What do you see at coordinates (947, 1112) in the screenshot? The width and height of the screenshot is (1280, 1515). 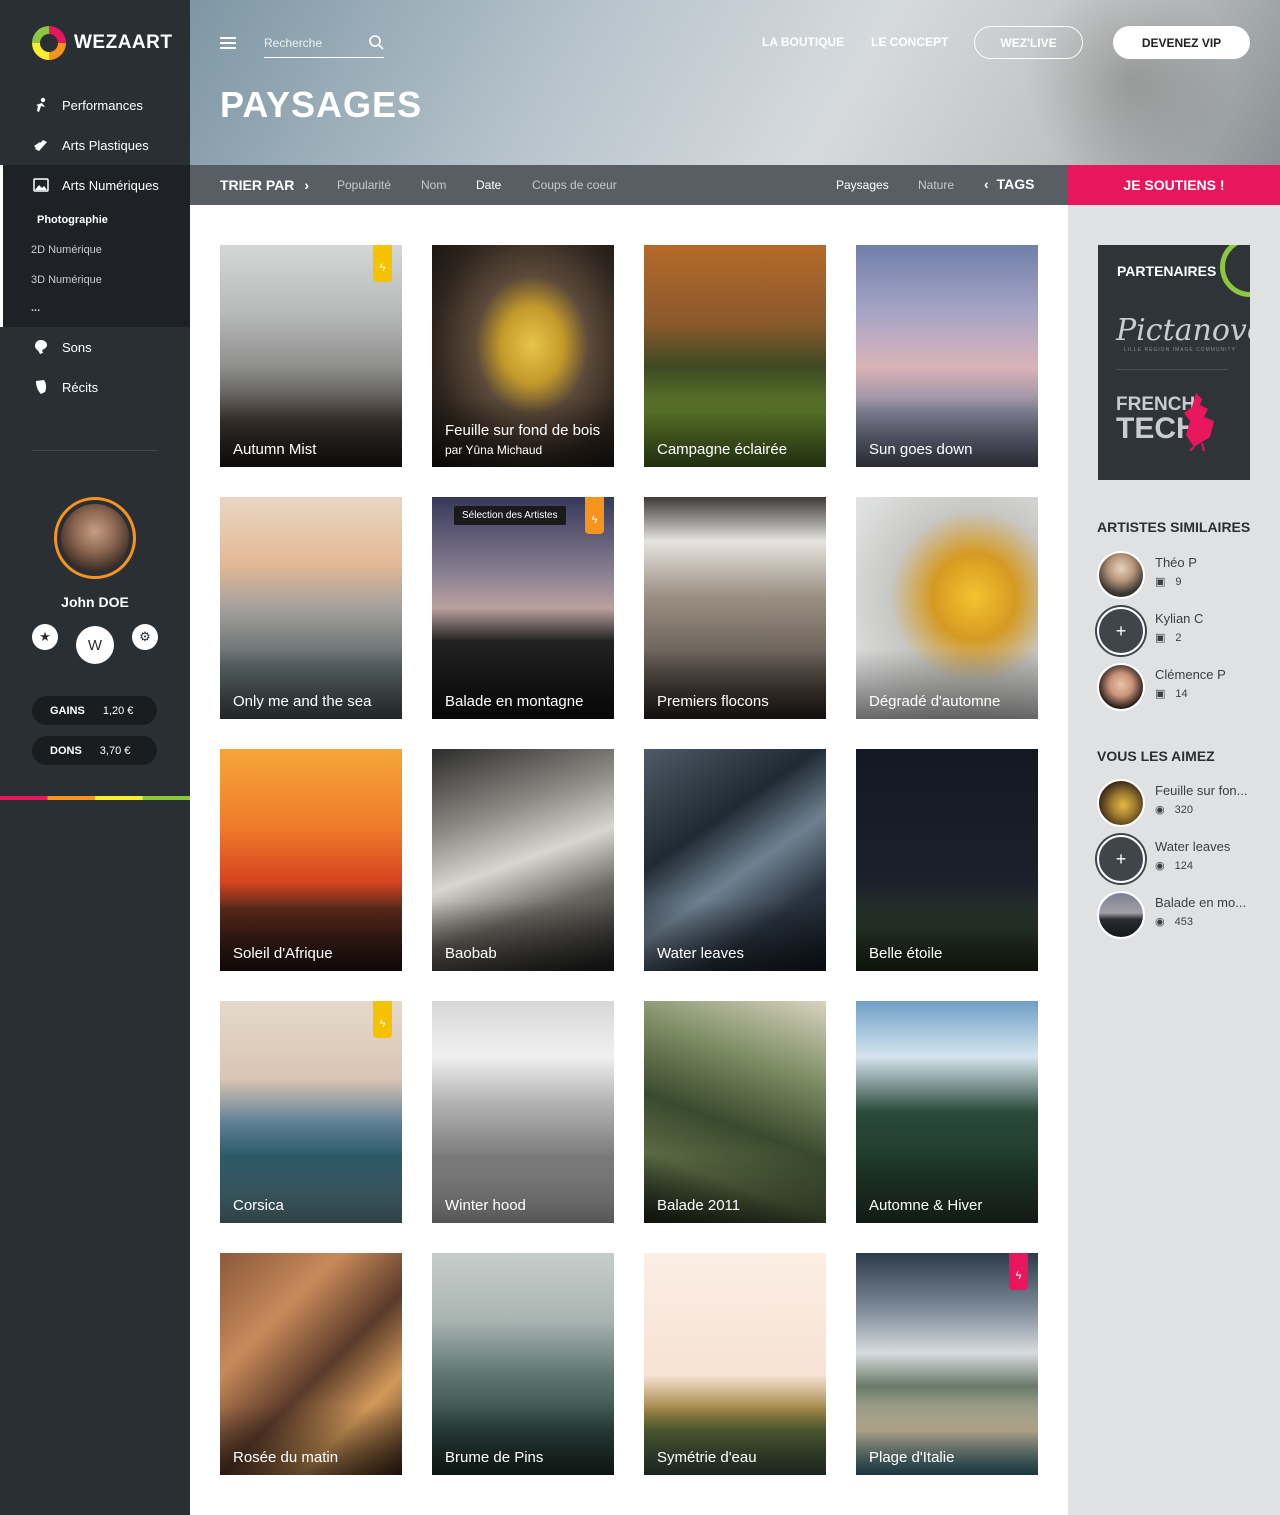 I see `artwork-card: Automne & Hiver` at bounding box center [947, 1112].